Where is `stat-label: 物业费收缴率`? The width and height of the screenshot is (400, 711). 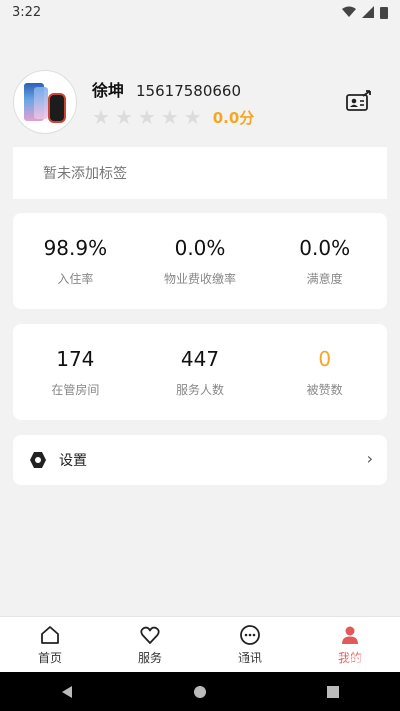
stat-label: 物业费收缴率 is located at coordinates (200, 278).